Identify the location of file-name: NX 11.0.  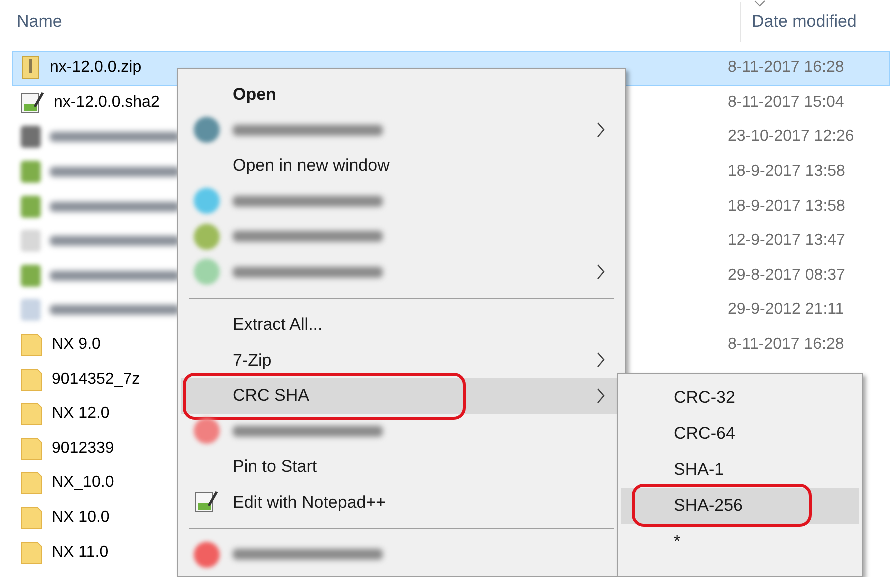
(80, 552).